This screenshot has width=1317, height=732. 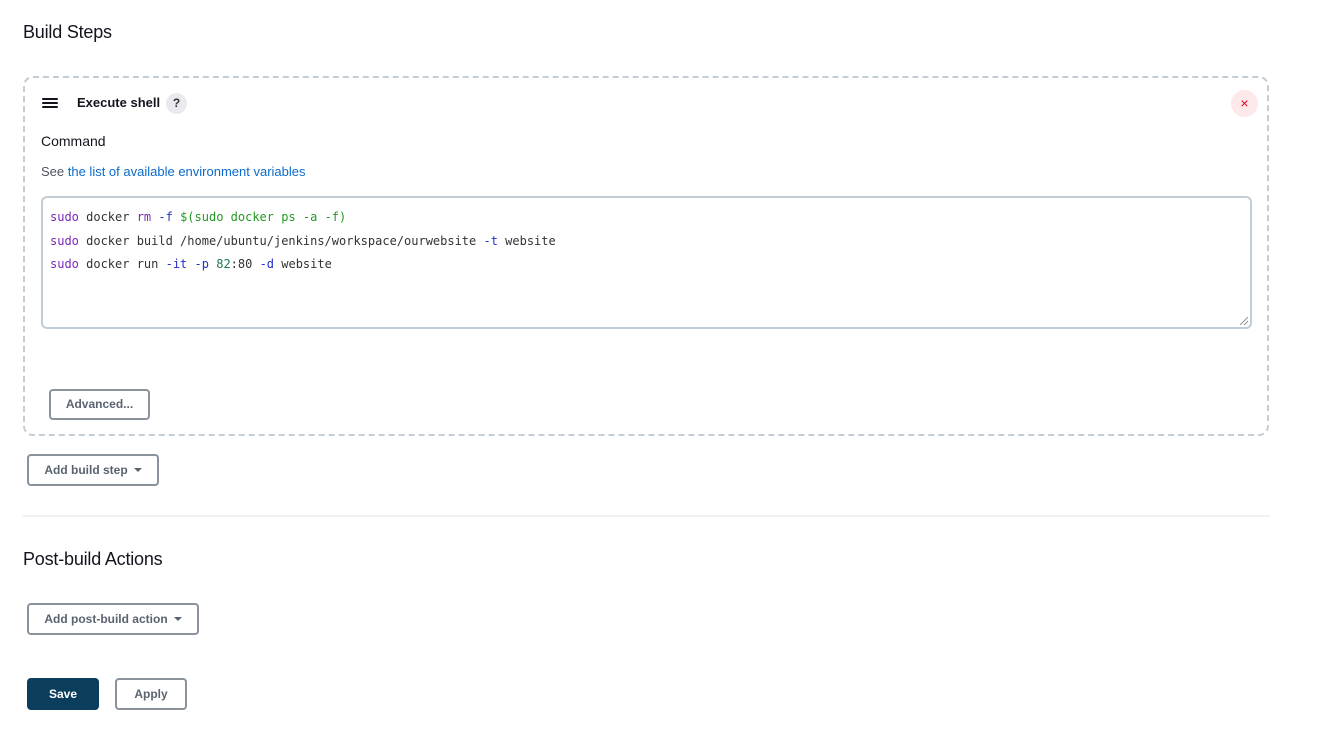 I want to click on add-post-build-action-label: Add post-build action, so click(x=106, y=619).